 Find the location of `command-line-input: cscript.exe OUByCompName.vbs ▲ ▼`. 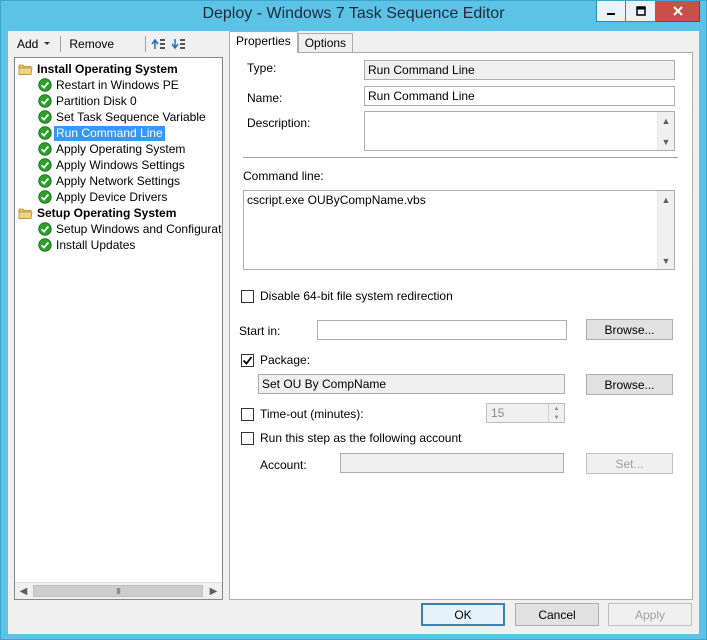

command-line-input: cscript.exe OUByCompName.vbs ▲ ▼ is located at coordinates (459, 230).